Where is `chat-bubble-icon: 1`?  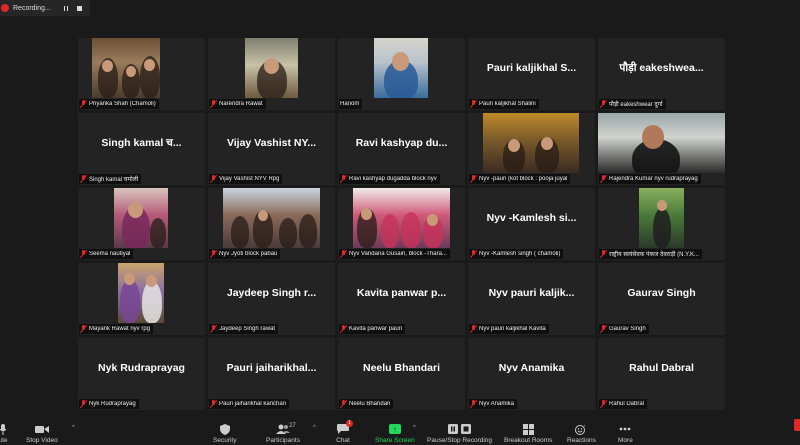
chat-bubble-icon: 1 is located at coordinates (344, 427).